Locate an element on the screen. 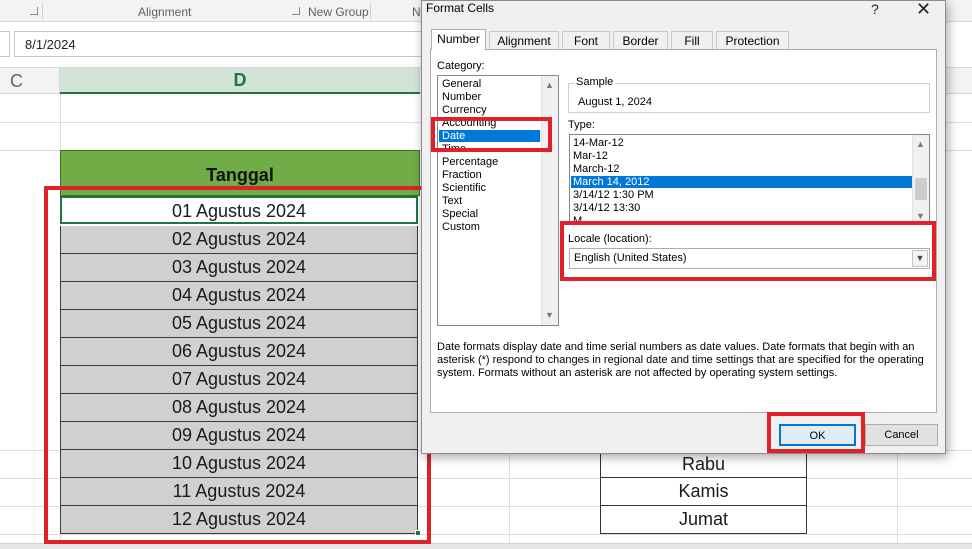  help-icon: ? is located at coordinates (875, 9).